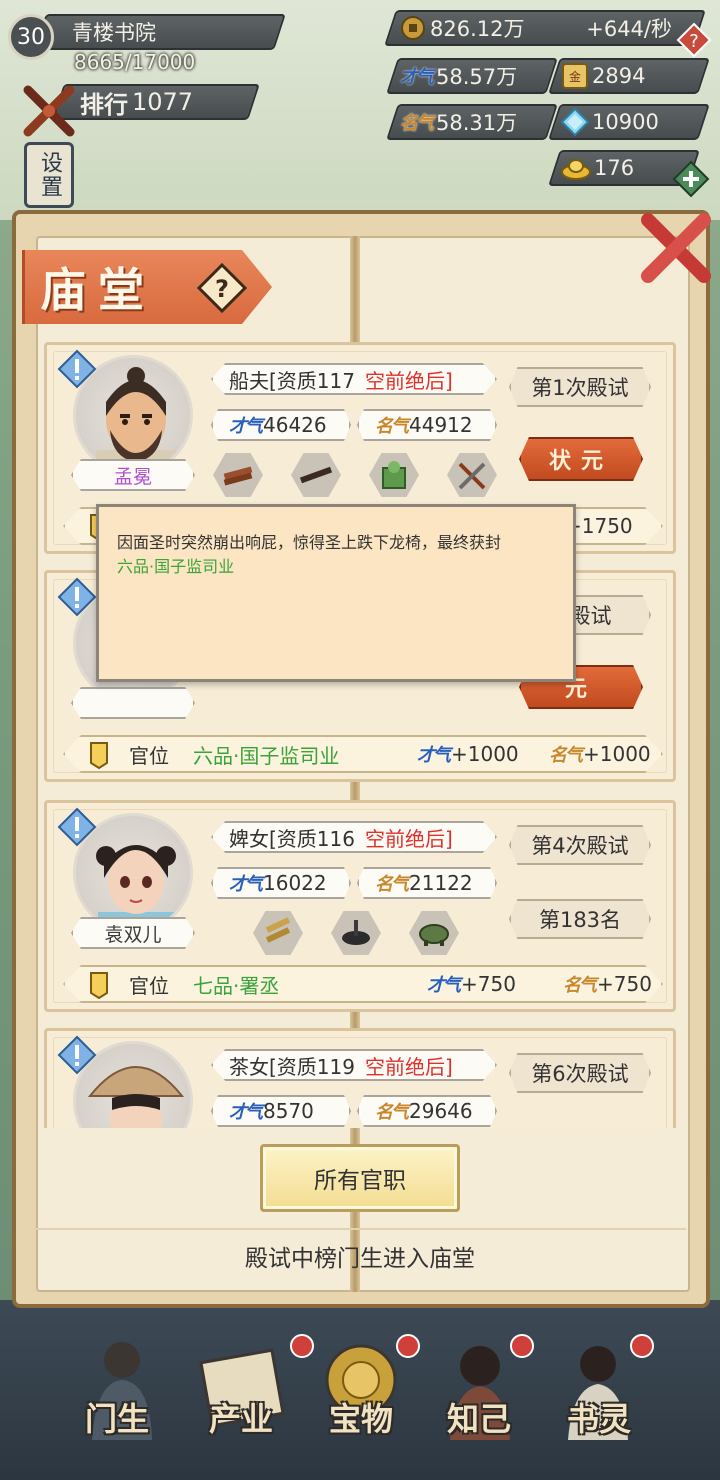 The height and width of the screenshot is (1480, 720). Describe the element at coordinates (98, 290) in the screenshot. I see `page-title: 庙堂` at that location.